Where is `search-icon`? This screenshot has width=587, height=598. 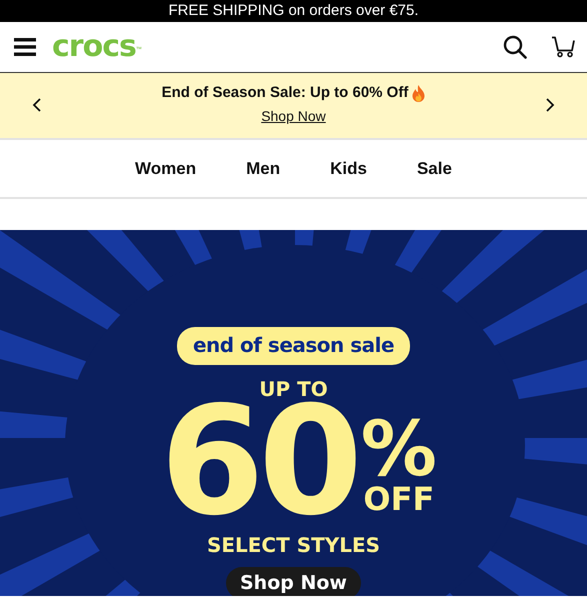
search-icon is located at coordinates (515, 47).